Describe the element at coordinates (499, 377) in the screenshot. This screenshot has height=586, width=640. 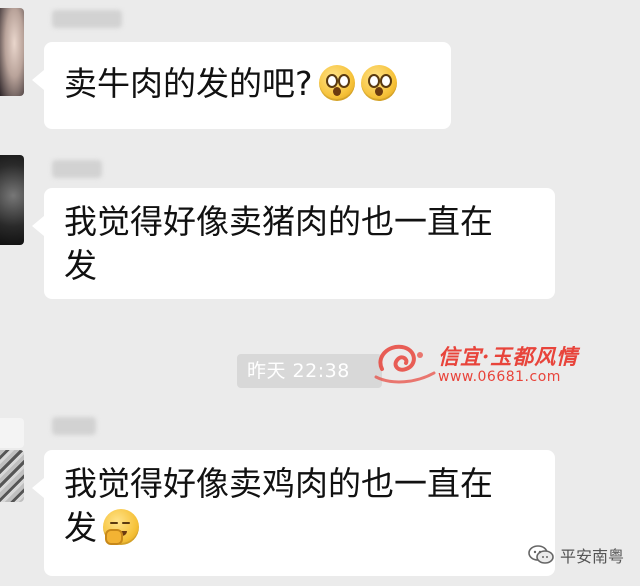
I see `watermark-url: www.06681.com` at that location.